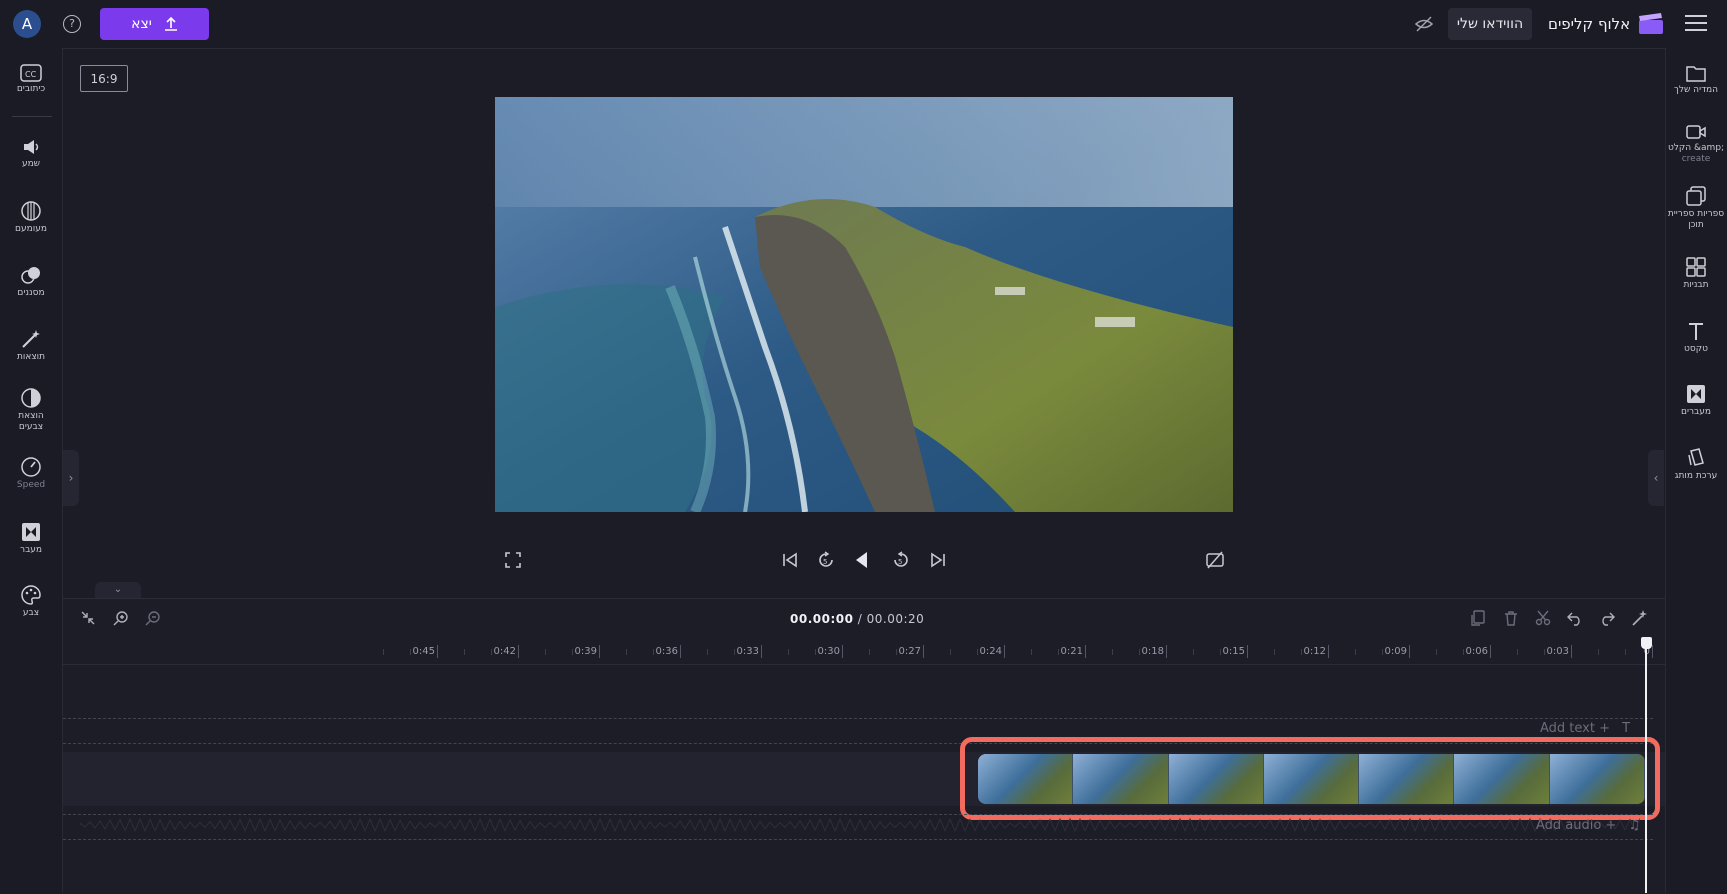  What do you see at coordinates (1651, 23) in the screenshot?
I see `clapperboard-logo-icon` at bounding box center [1651, 23].